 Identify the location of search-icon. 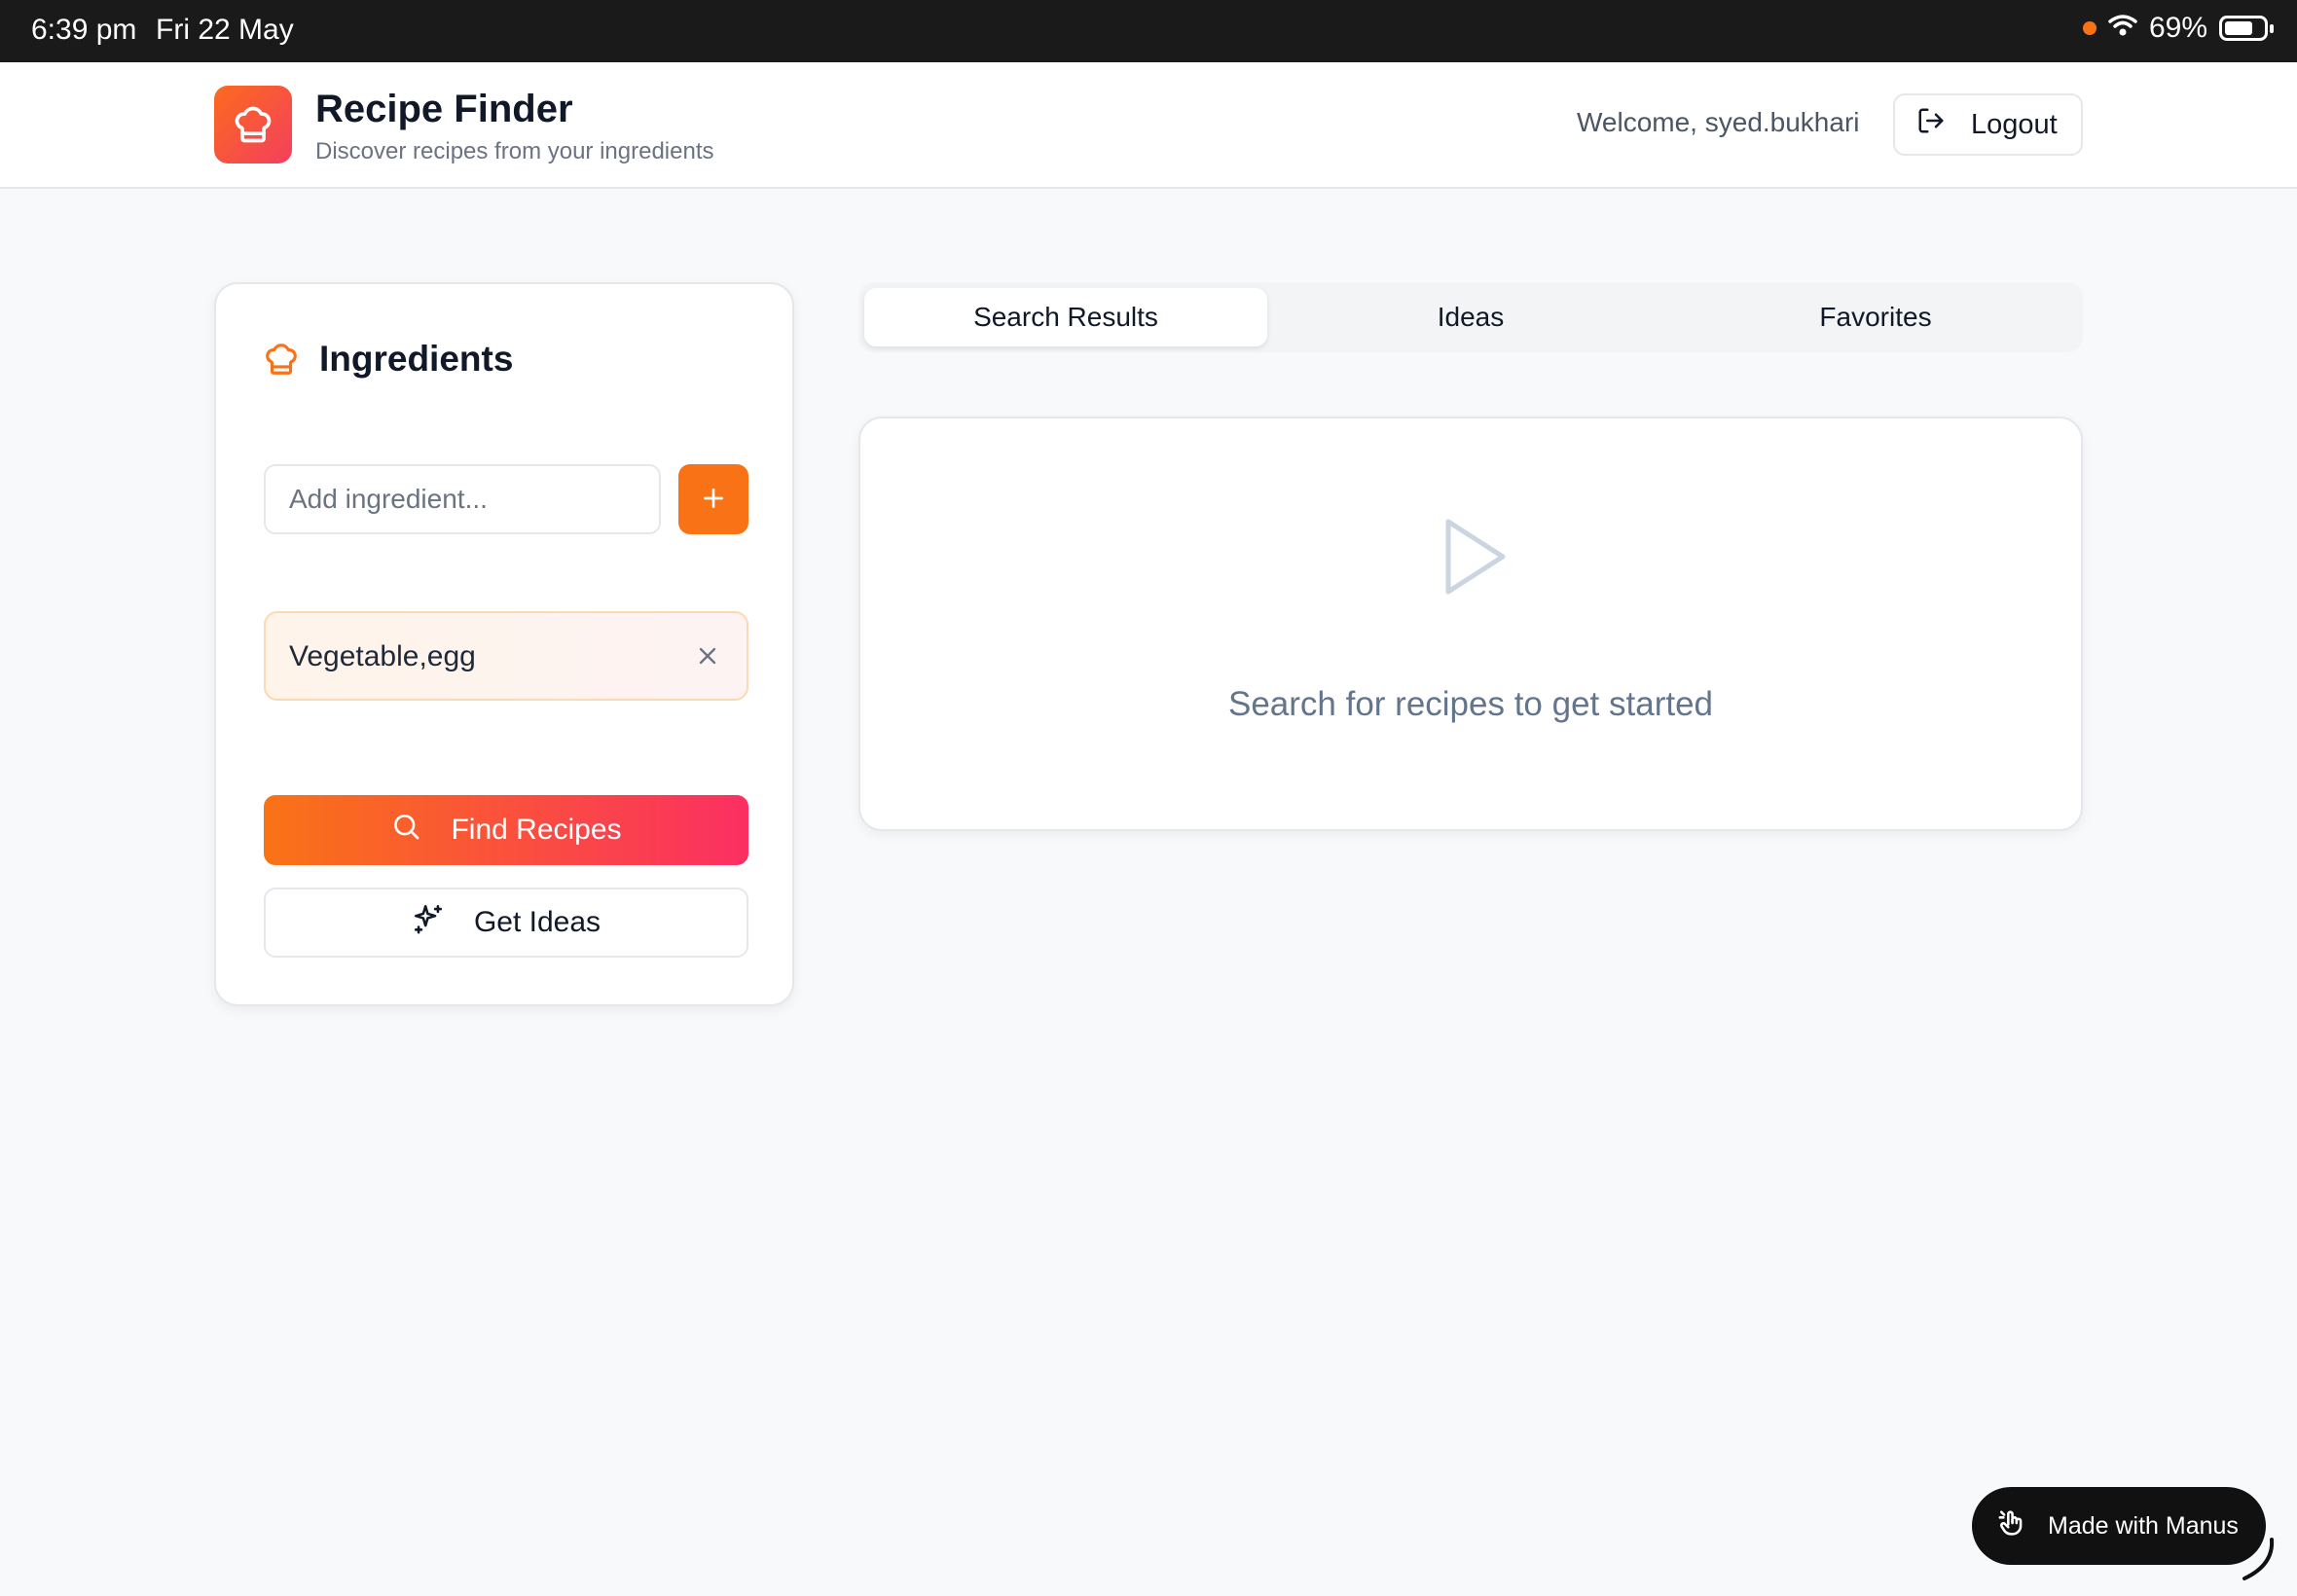
(406, 830).